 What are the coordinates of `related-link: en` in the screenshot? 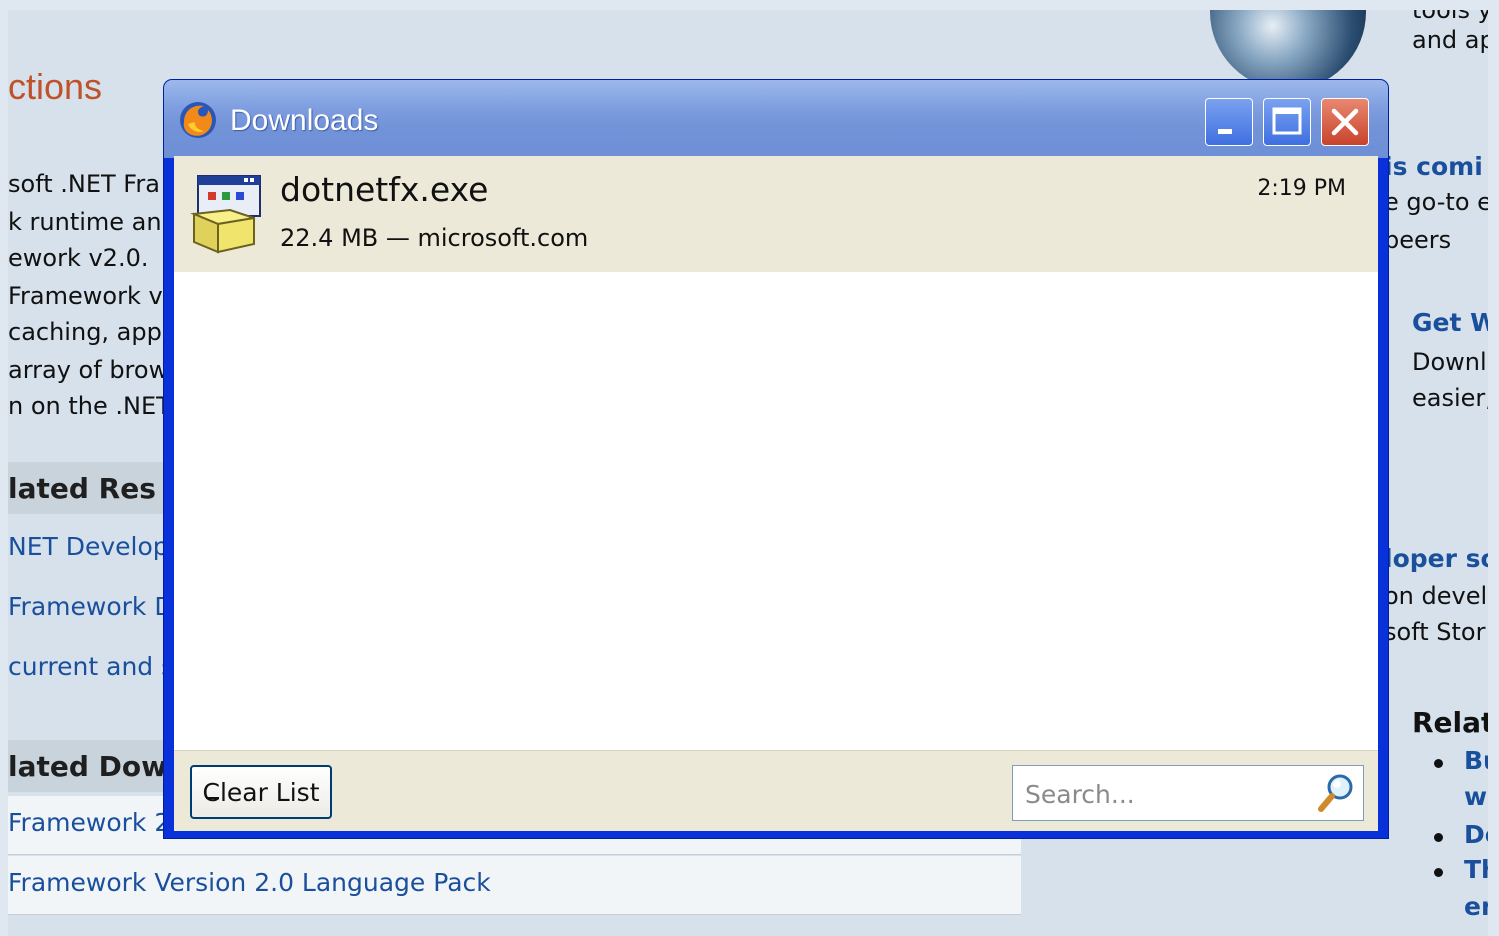 It's located at (1476, 906).